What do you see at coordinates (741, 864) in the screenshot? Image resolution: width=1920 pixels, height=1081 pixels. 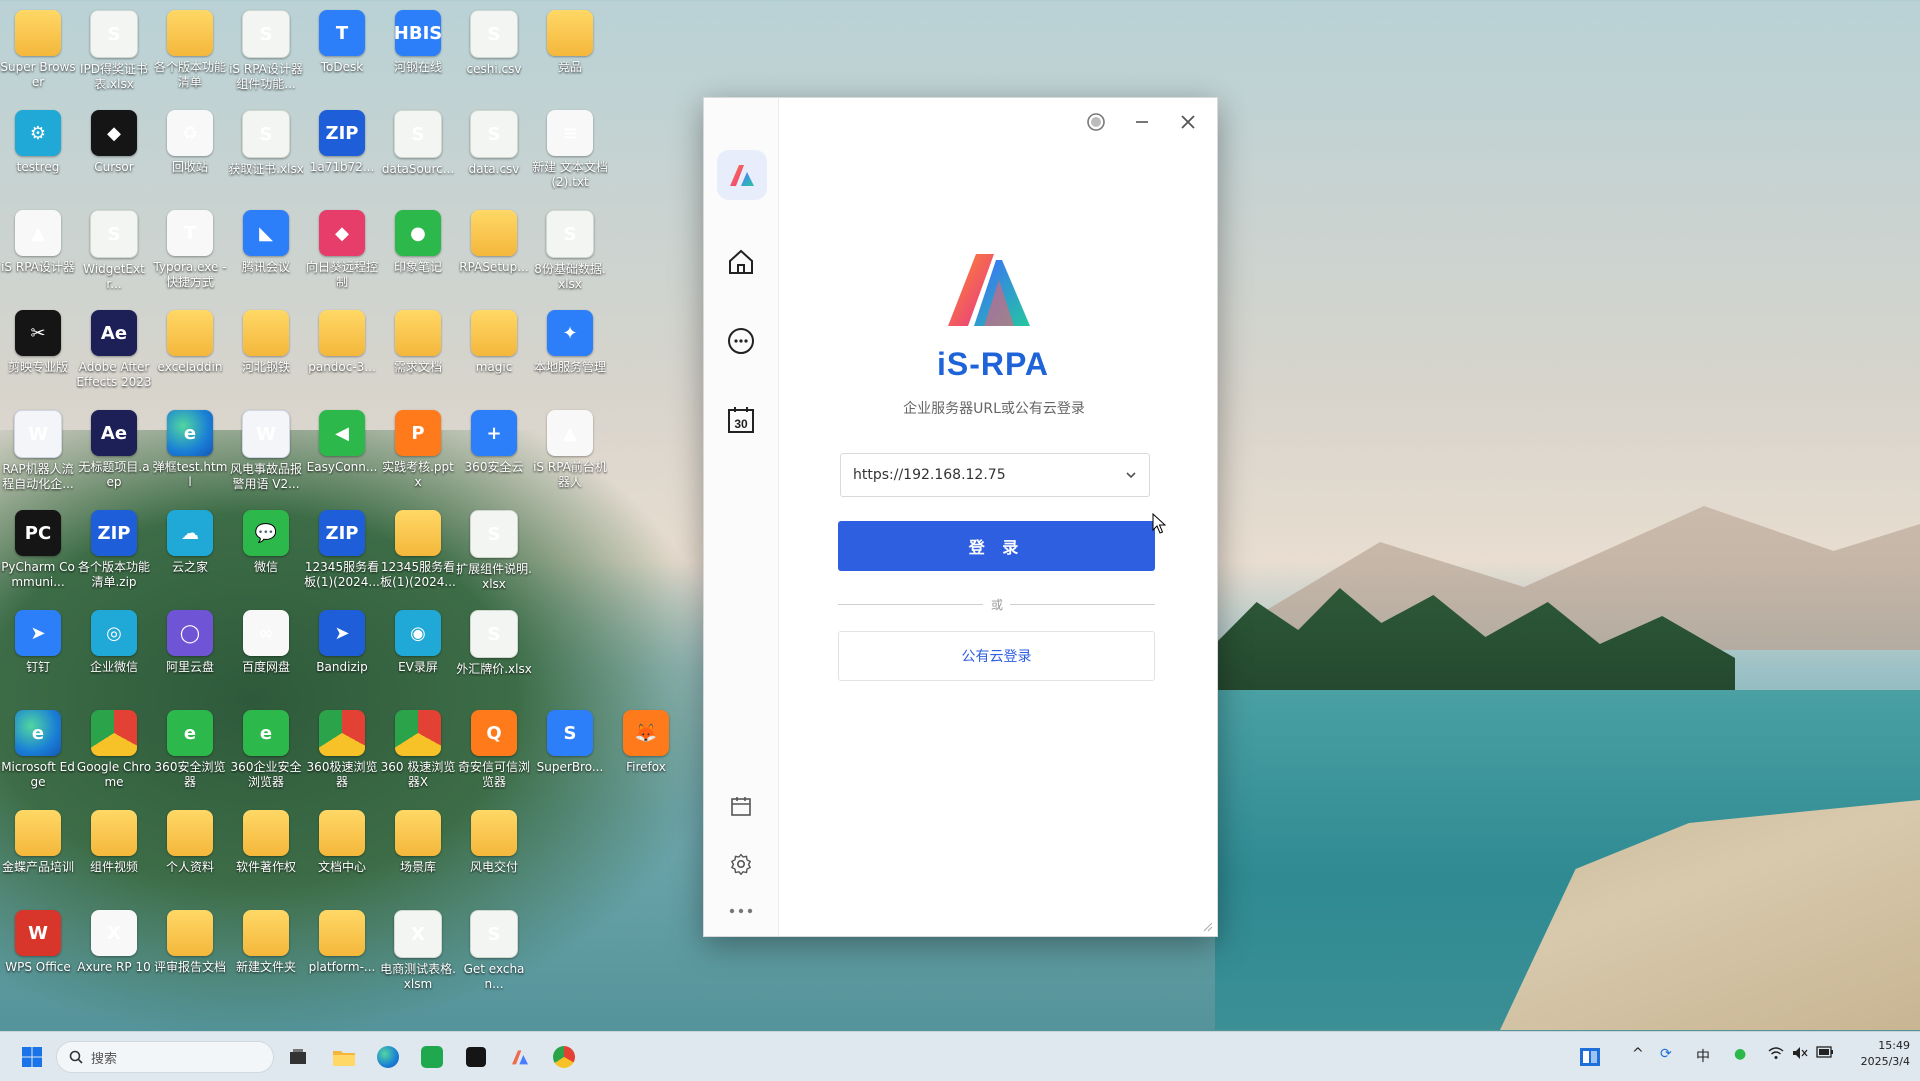 I see `settings-gear-icon` at bounding box center [741, 864].